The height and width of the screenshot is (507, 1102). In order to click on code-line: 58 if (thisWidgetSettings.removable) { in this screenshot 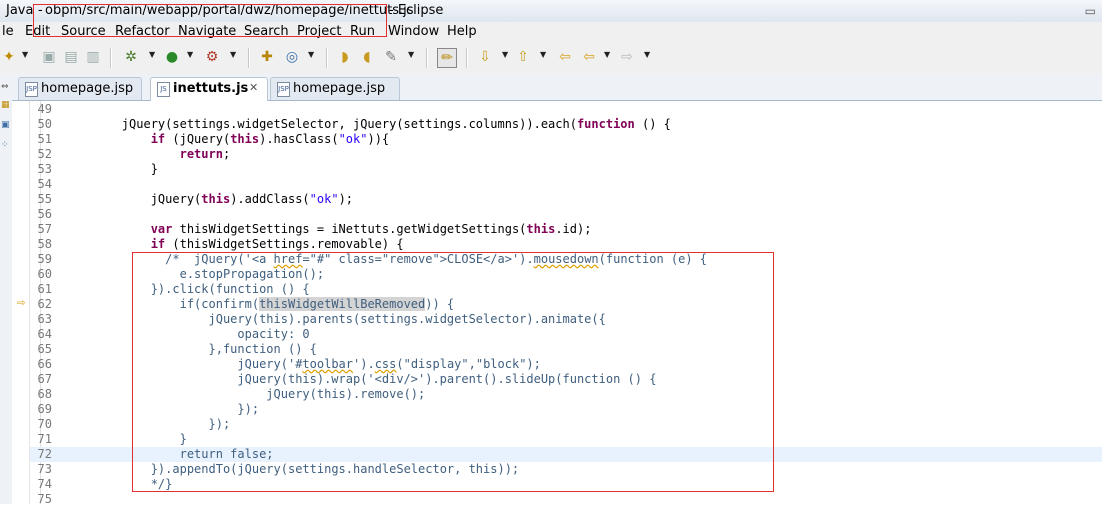, I will do `click(566, 244)`.